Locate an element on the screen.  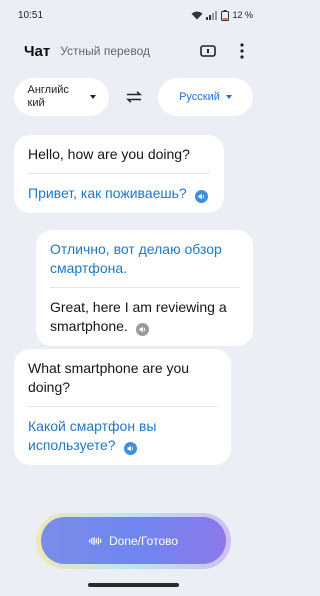
language-selector-row: Английс кий Русский is located at coordinates (133, 97).